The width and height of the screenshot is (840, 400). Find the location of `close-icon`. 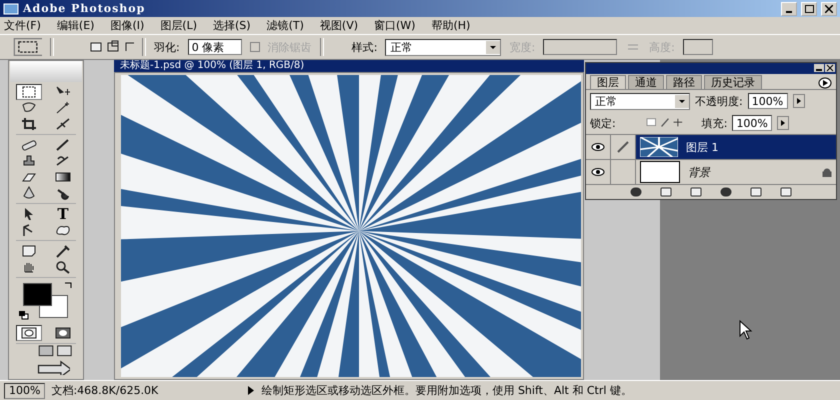

close-icon is located at coordinates (829, 8).